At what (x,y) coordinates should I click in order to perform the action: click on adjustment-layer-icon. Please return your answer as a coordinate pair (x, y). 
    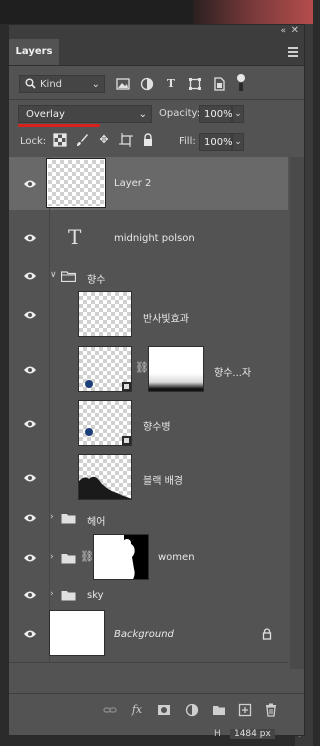
    Looking at the image, I should click on (192, 710).